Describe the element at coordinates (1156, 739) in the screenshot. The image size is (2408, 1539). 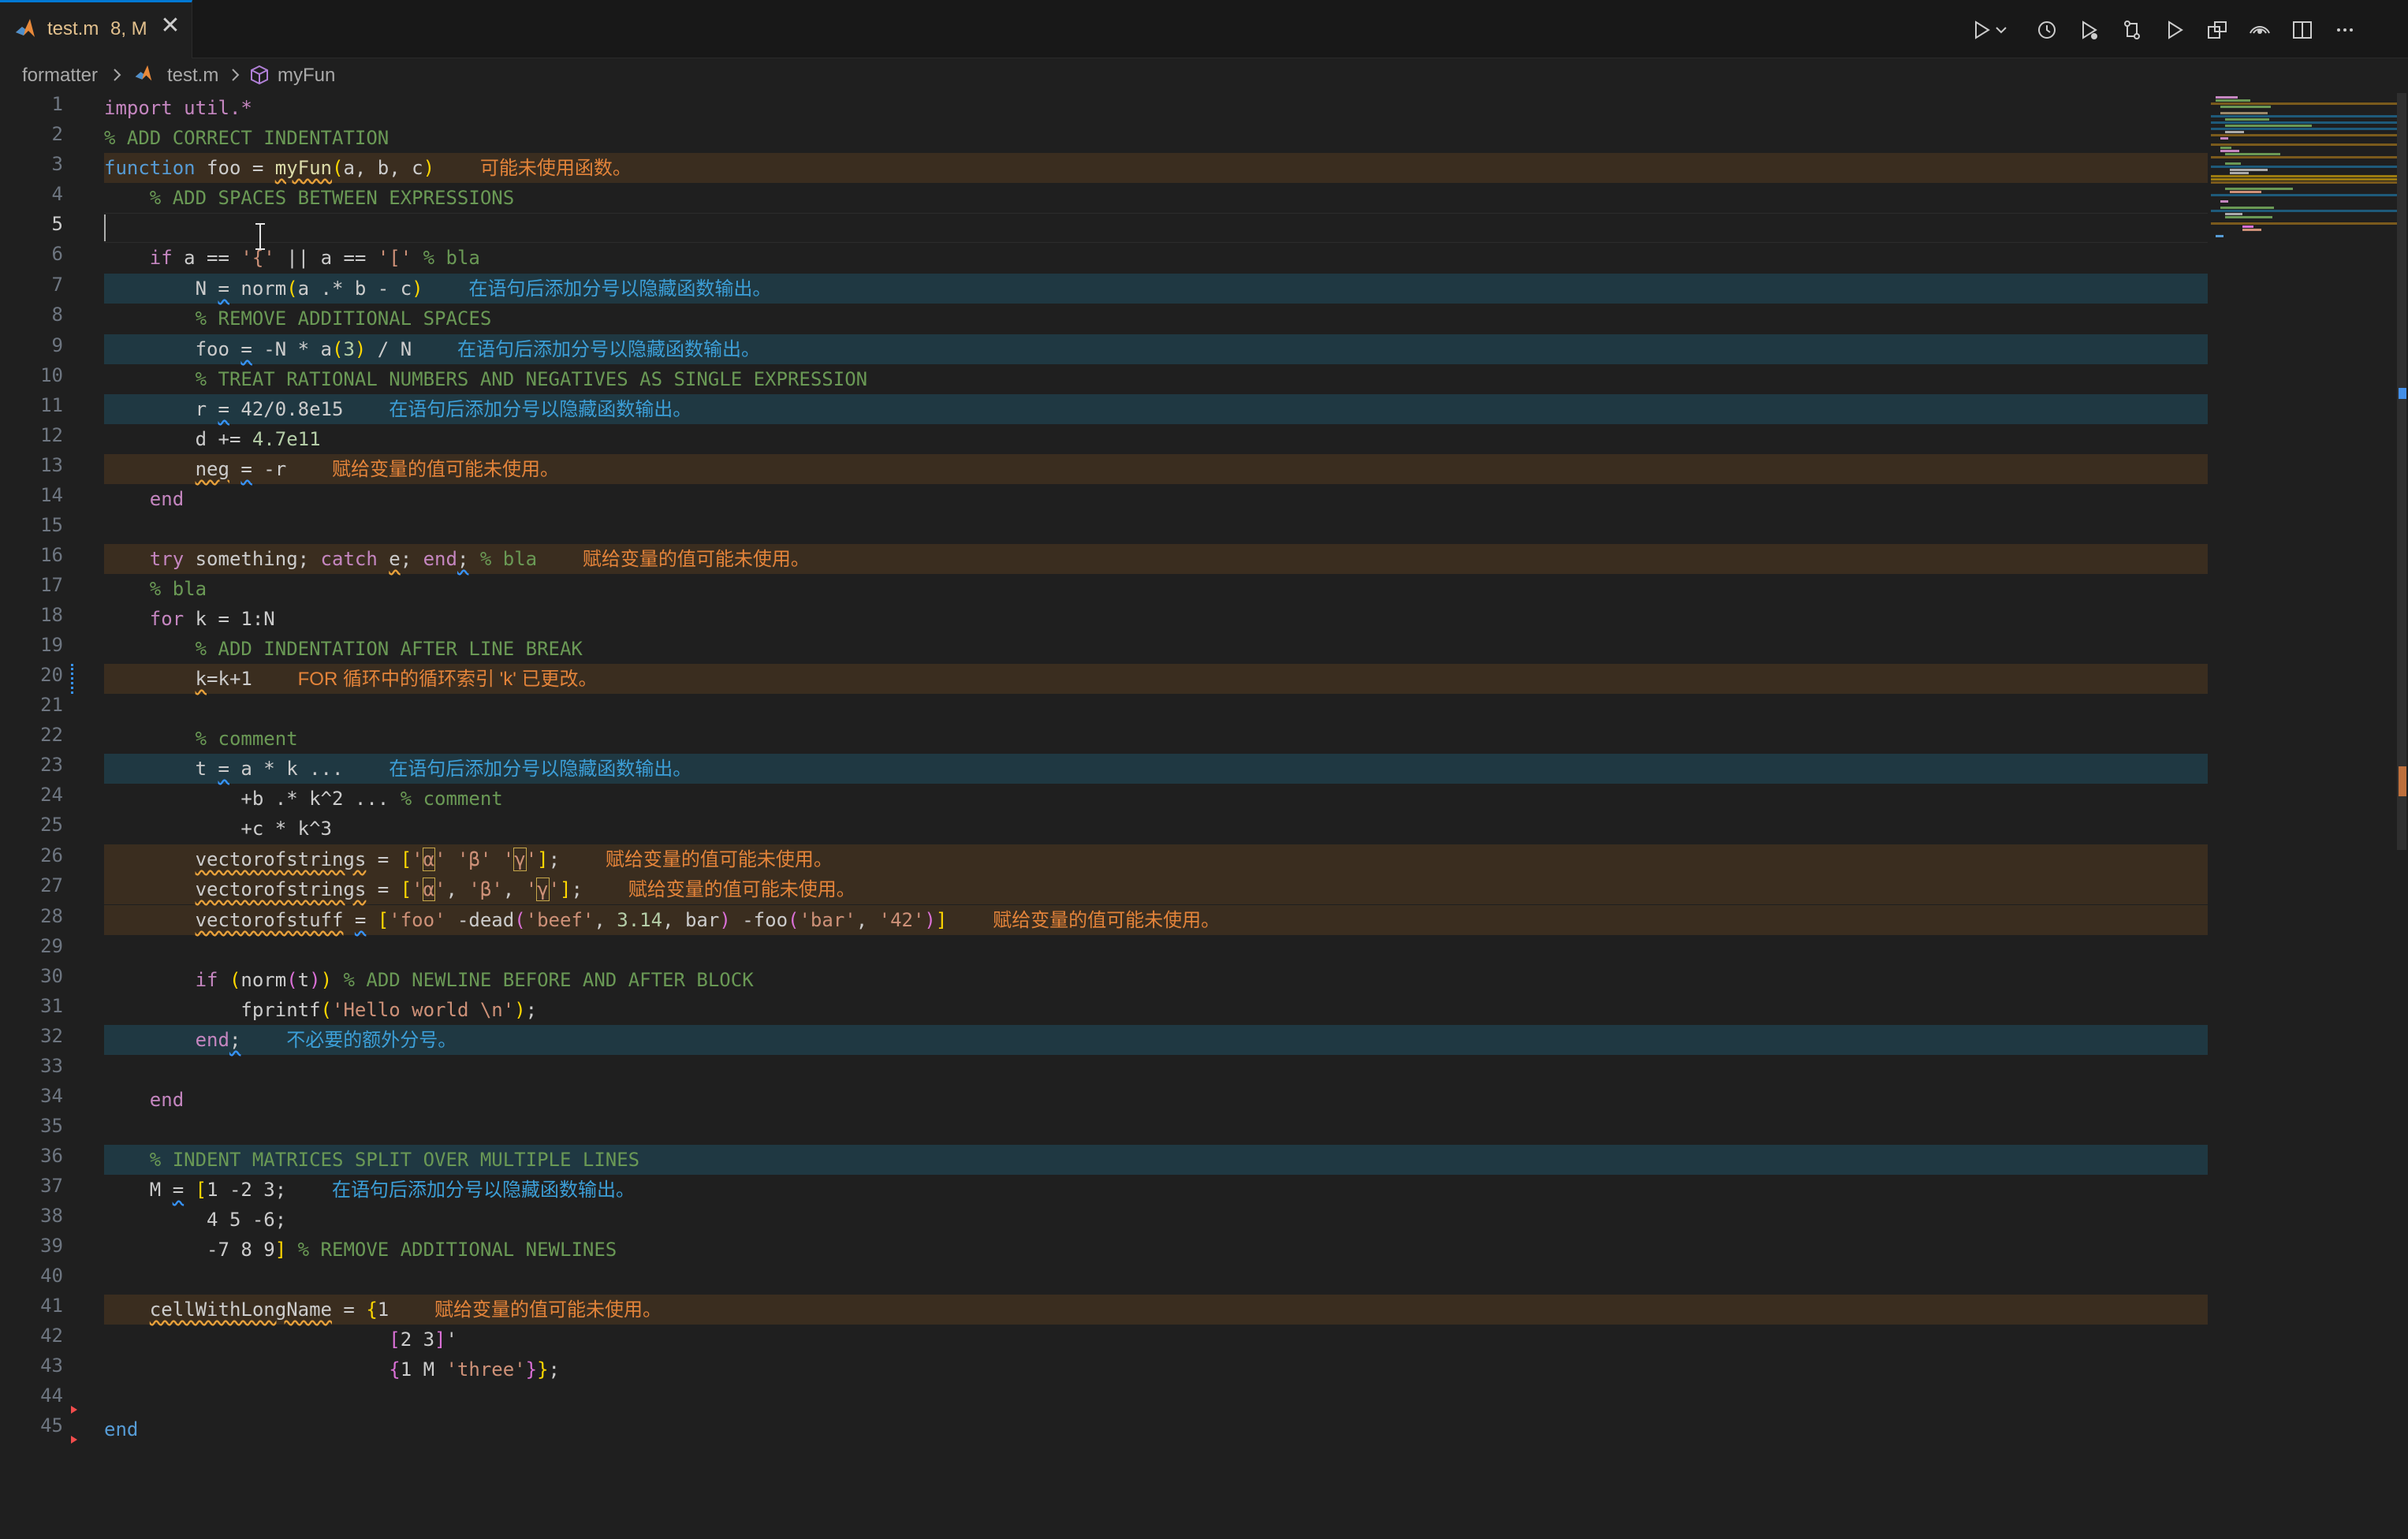
I see `code-line: % comment` at that location.